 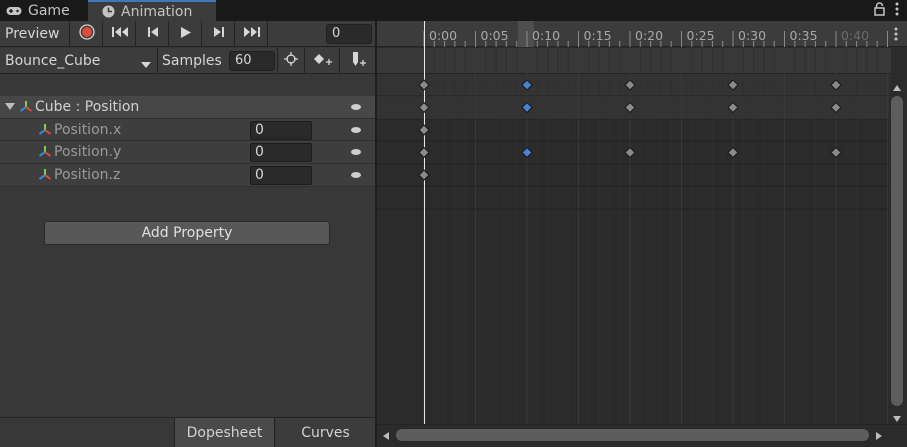 I want to click on property-label: Position.x, so click(x=88, y=129).